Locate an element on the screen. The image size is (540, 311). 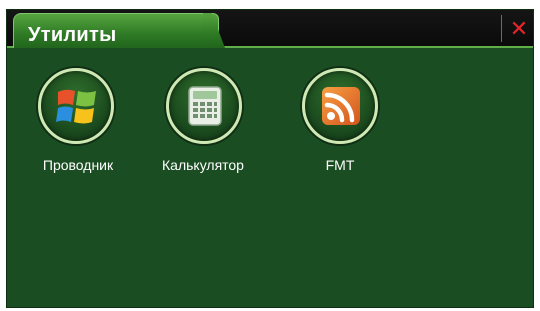
app-explorer: Проводник is located at coordinates (78, 123).